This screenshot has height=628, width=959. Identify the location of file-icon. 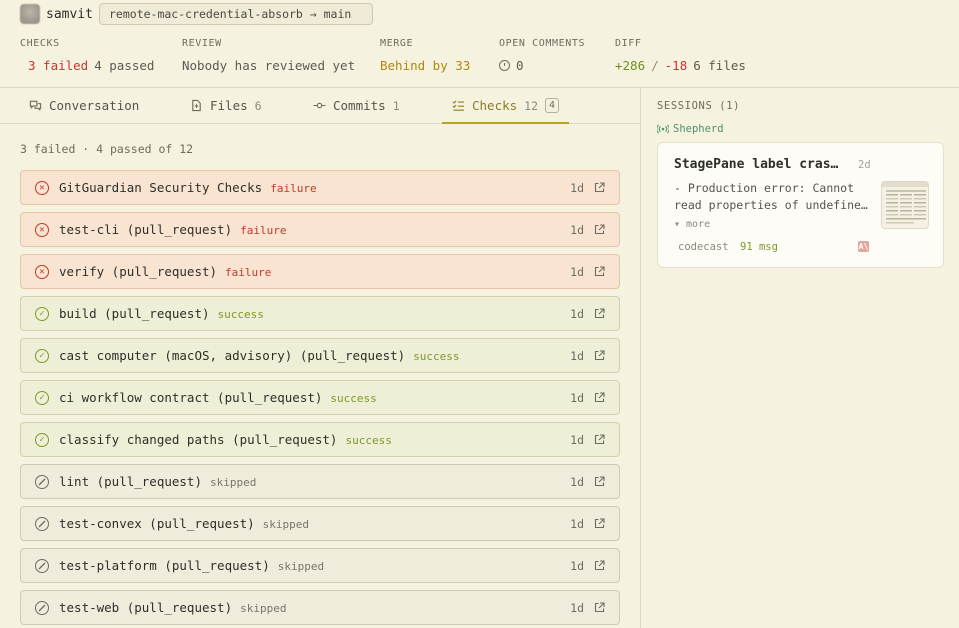
(196, 105).